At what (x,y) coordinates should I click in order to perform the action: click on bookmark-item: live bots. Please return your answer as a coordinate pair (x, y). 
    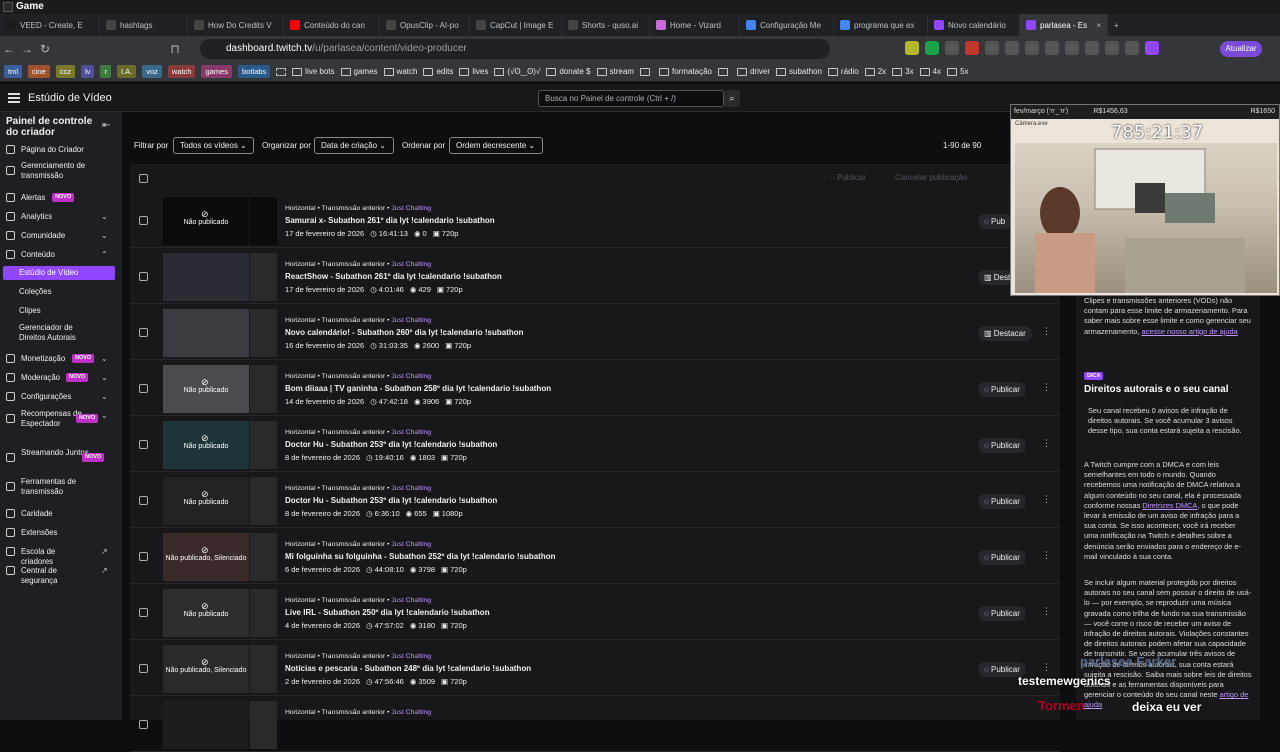
    Looking at the image, I should click on (313, 71).